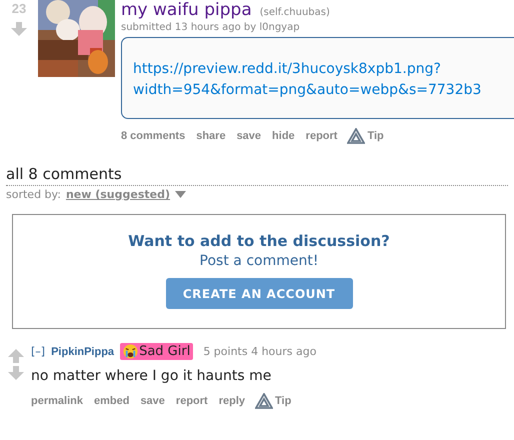 The width and height of the screenshot is (514, 440). I want to click on sort-dropdown: new (suggested), so click(118, 194).